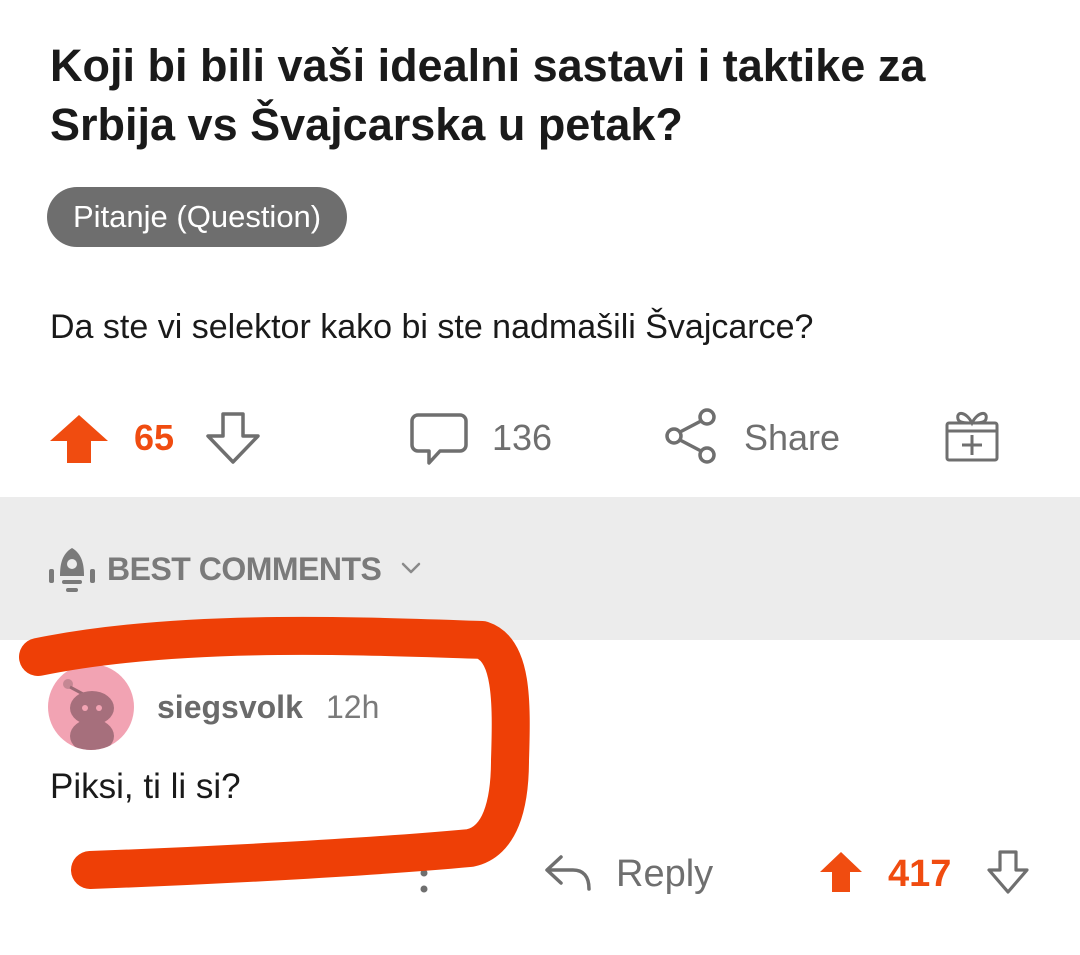 This screenshot has width=1080, height=955. What do you see at coordinates (920, 874) in the screenshot?
I see `comment-score: 417` at bounding box center [920, 874].